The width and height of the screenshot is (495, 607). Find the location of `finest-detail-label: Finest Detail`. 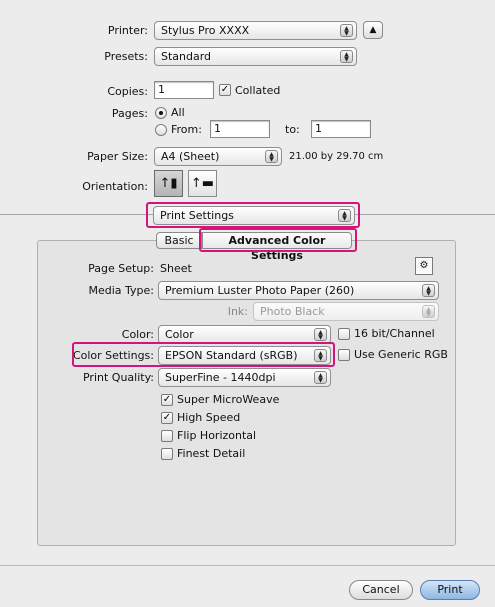

finest-detail-label: Finest Detail is located at coordinates (211, 453).